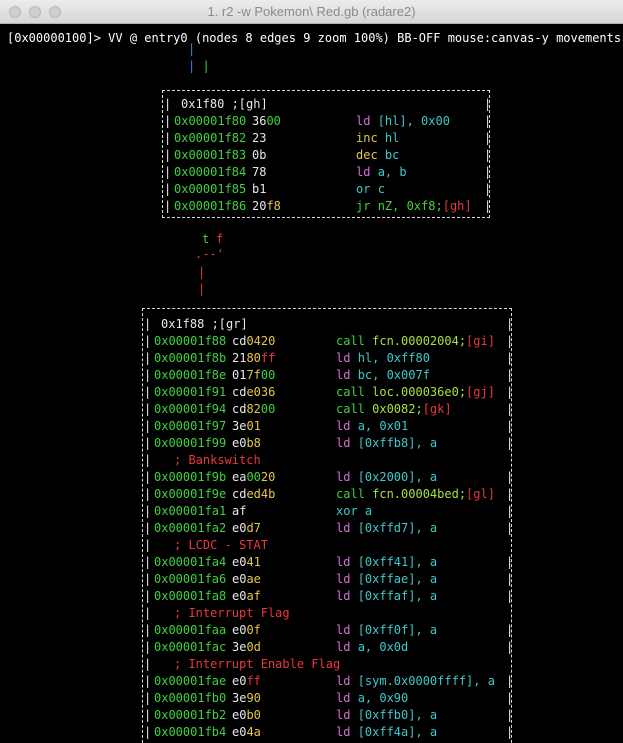 The width and height of the screenshot is (623, 743). What do you see at coordinates (386, 528) in the screenshot?
I see `asm-instruction: ld [0xffd7], a` at bounding box center [386, 528].